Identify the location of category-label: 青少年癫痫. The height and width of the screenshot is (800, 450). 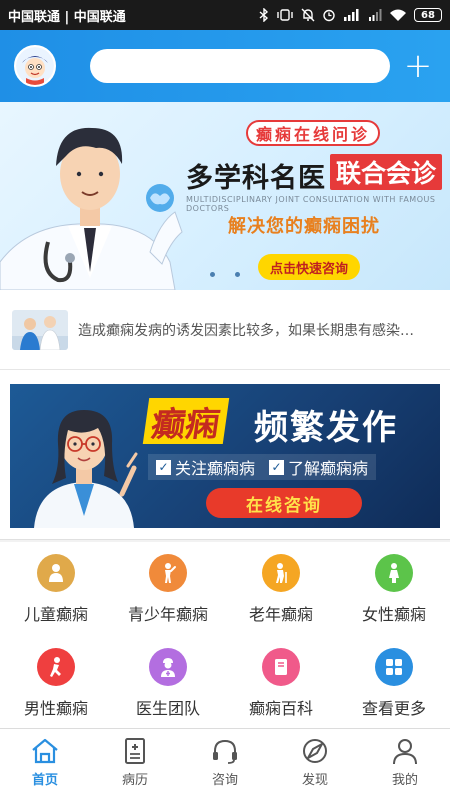
(167, 614).